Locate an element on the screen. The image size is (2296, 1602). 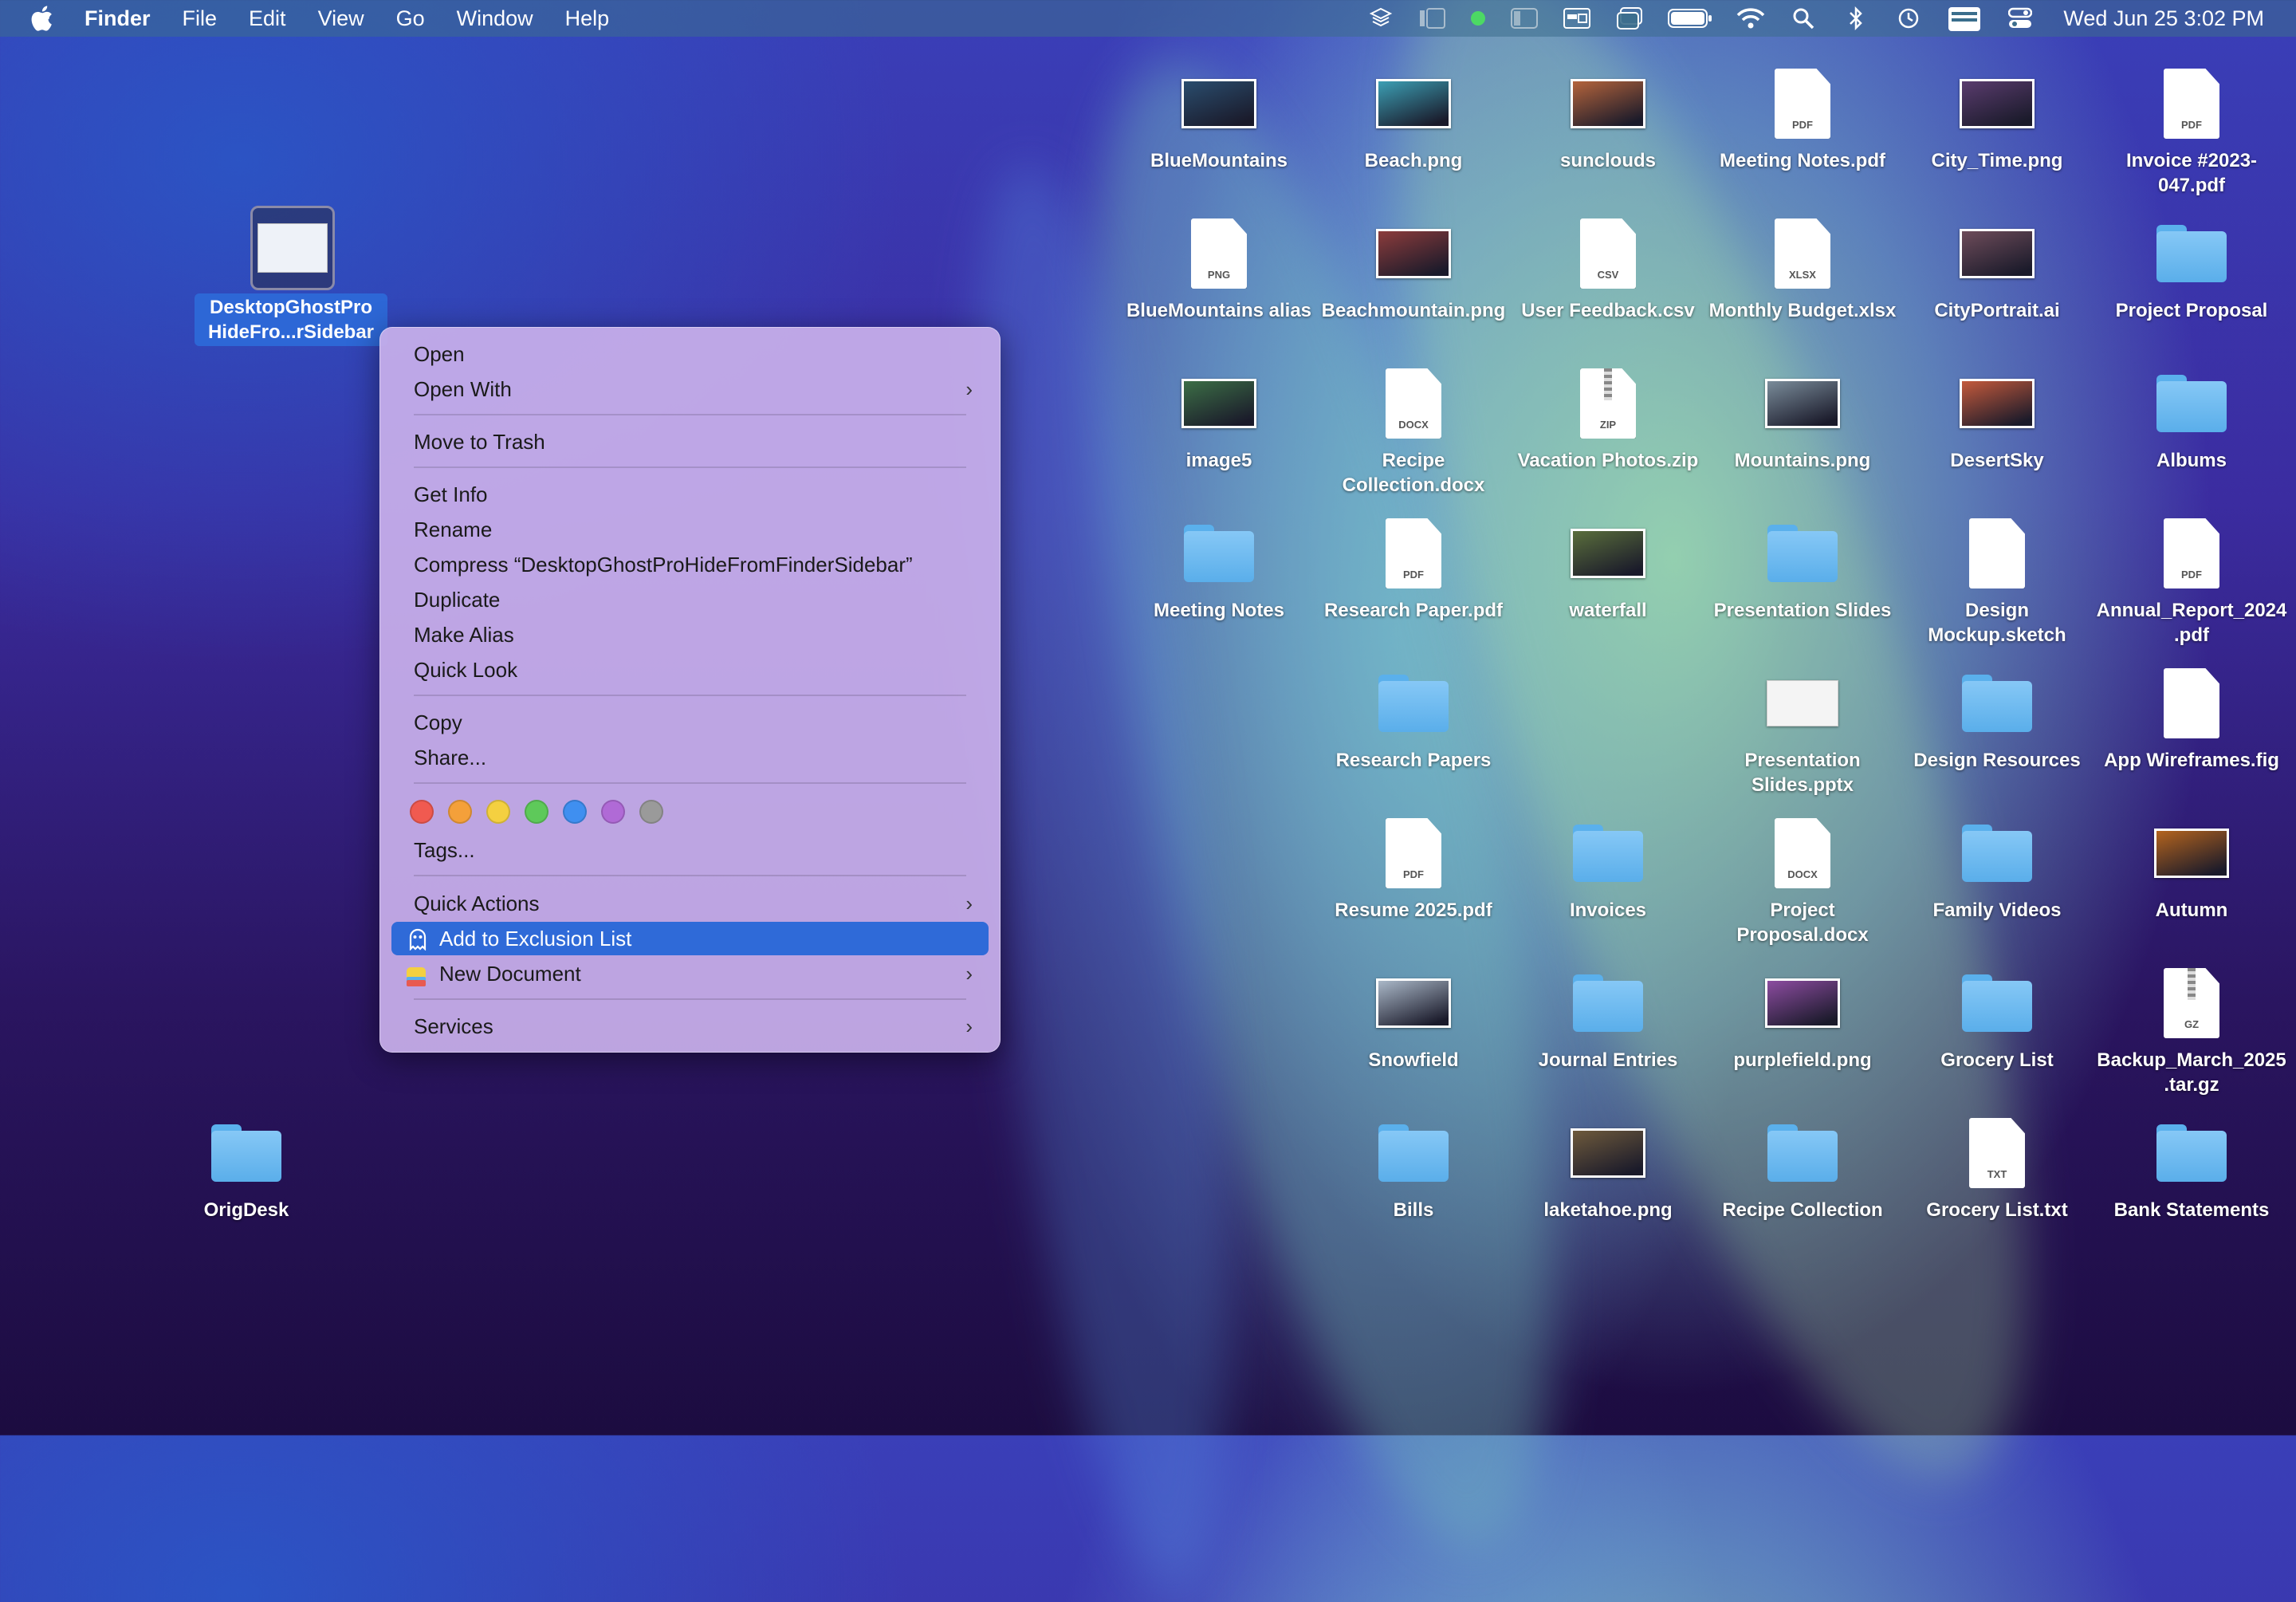
menu-view: View is located at coordinates (341, 18).